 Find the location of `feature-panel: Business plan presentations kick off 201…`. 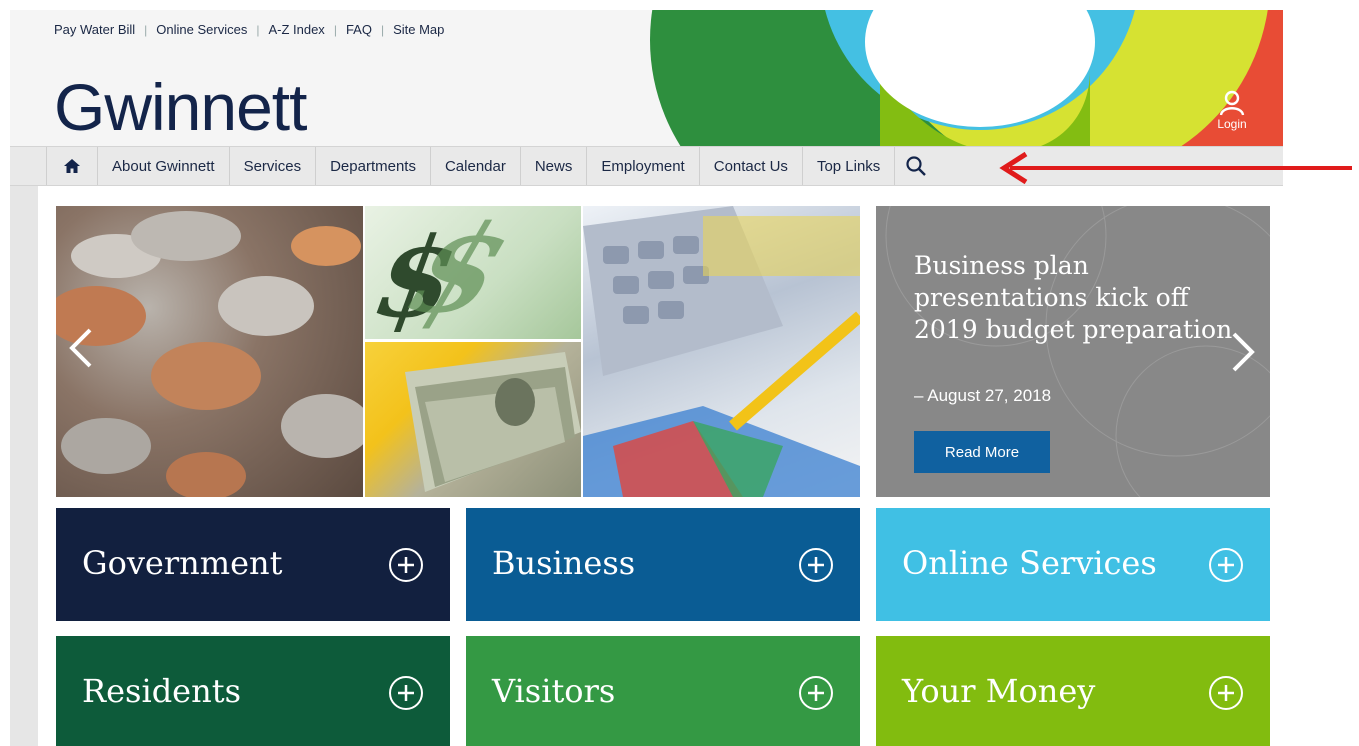

feature-panel: Business plan presentations kick off 201… is located at coordinates (1073, 351).